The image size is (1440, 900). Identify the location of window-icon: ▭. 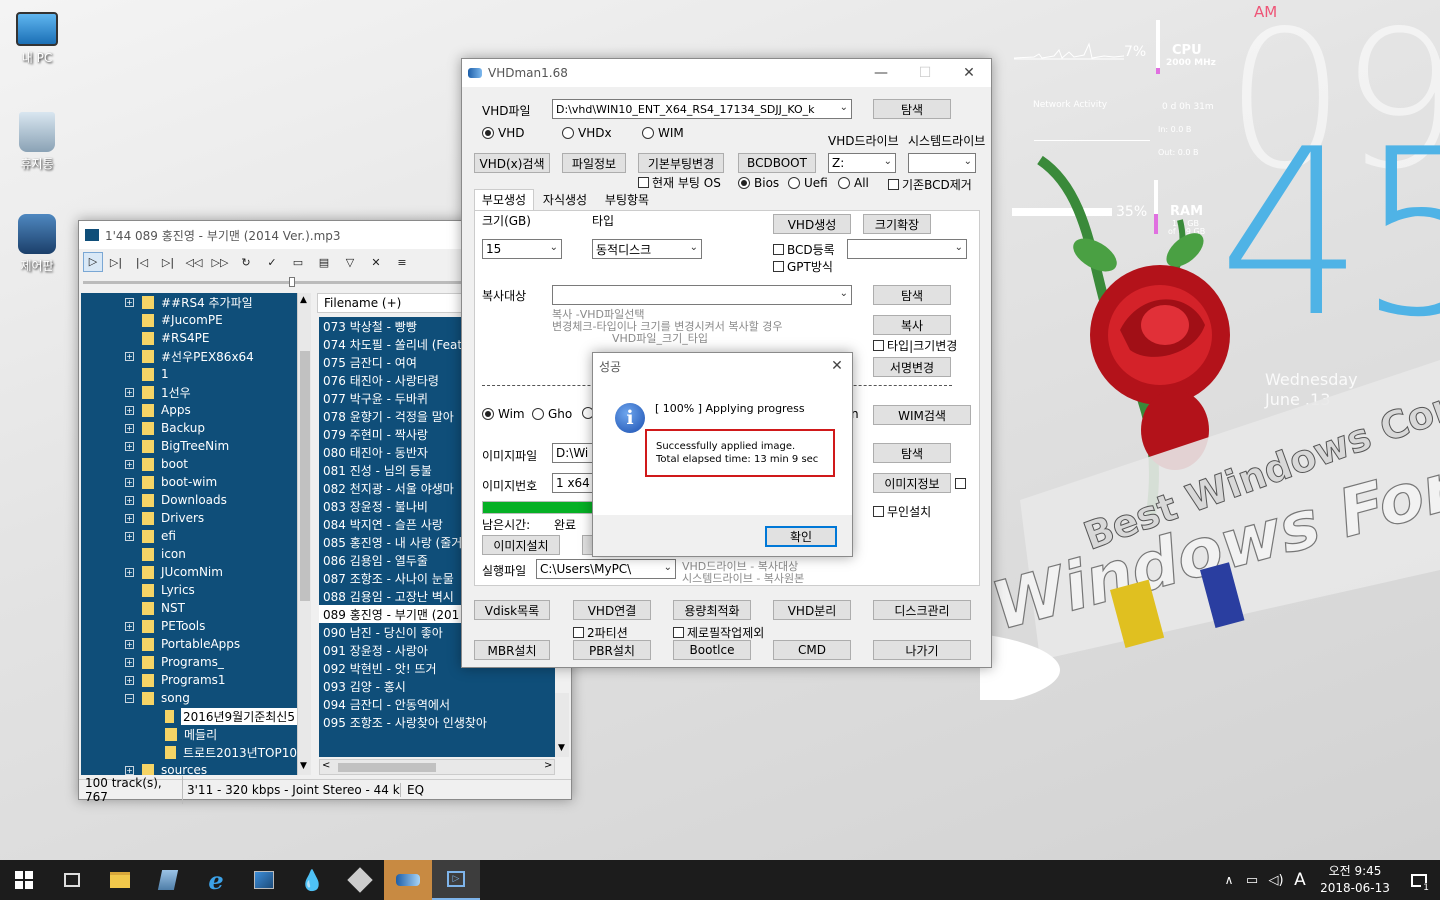
(298, 262).